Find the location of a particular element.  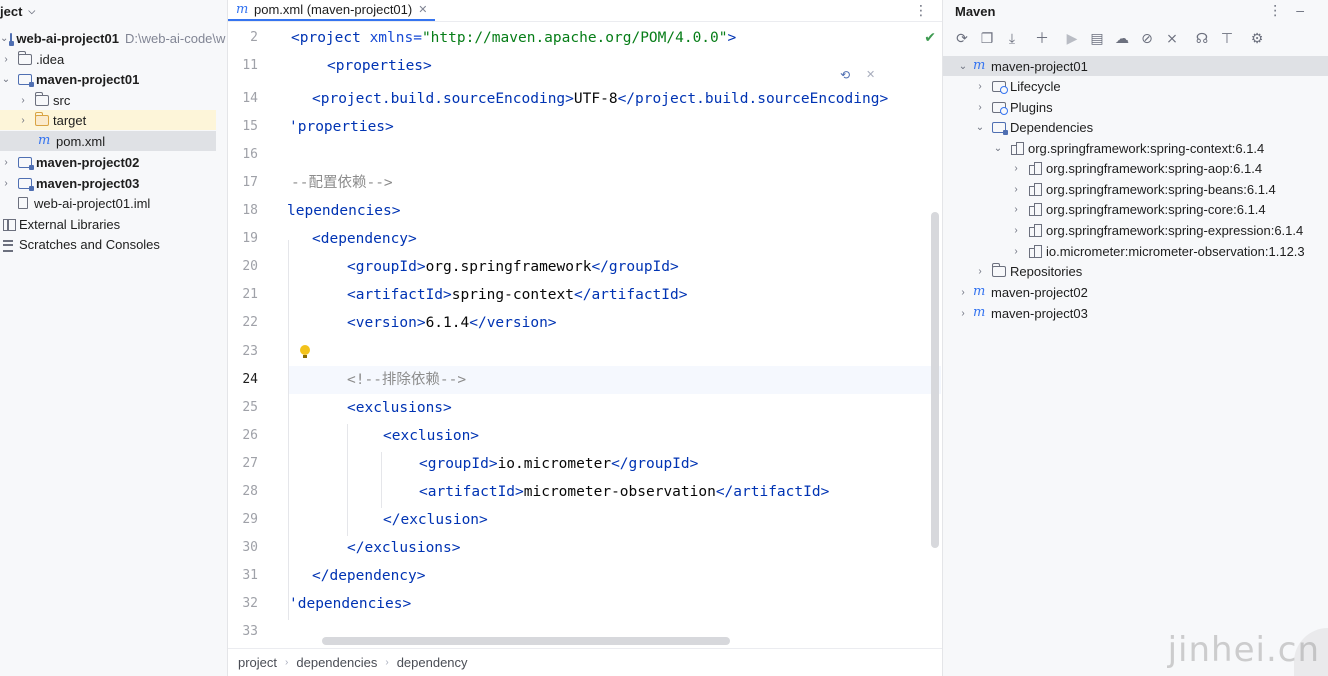

code-line-31: </dependency> is located at coordinates (369, 576).